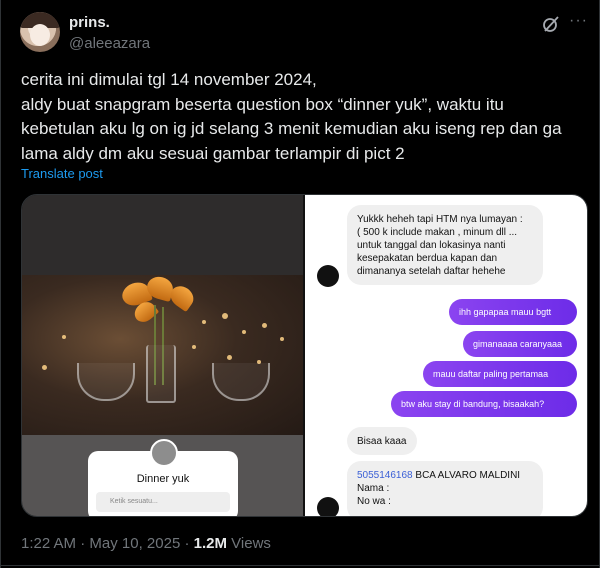 The width and height of the screenshot is (600, 568). Describe the element at coordinates (48, 543) in the screenshot. I see `post-time: 1:22 AM` at that location.